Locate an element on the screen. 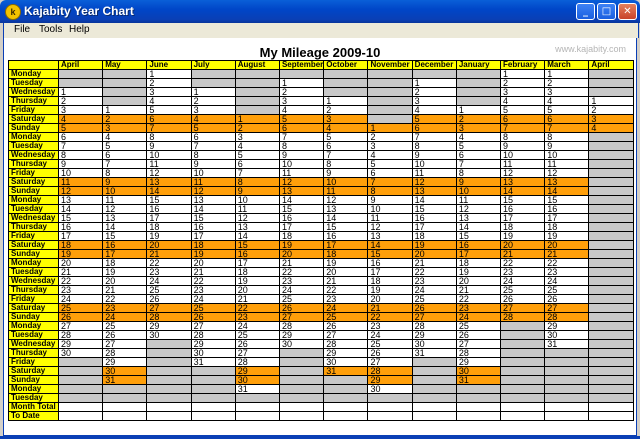  day-cell: 6 is located at coordinates (434, 128).